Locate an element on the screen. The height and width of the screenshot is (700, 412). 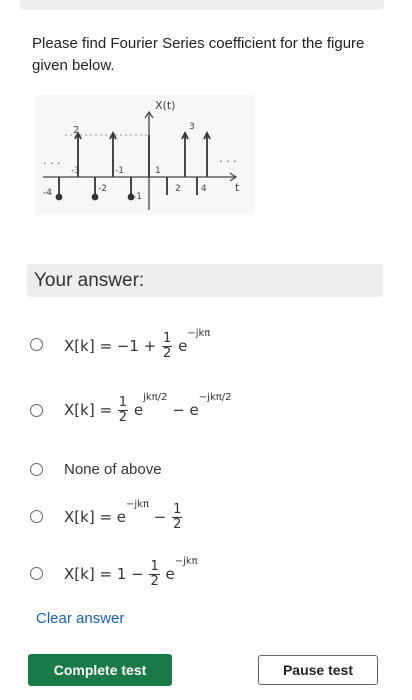
option-1-term-1: = −1 + is located at coordinates (130, 346).